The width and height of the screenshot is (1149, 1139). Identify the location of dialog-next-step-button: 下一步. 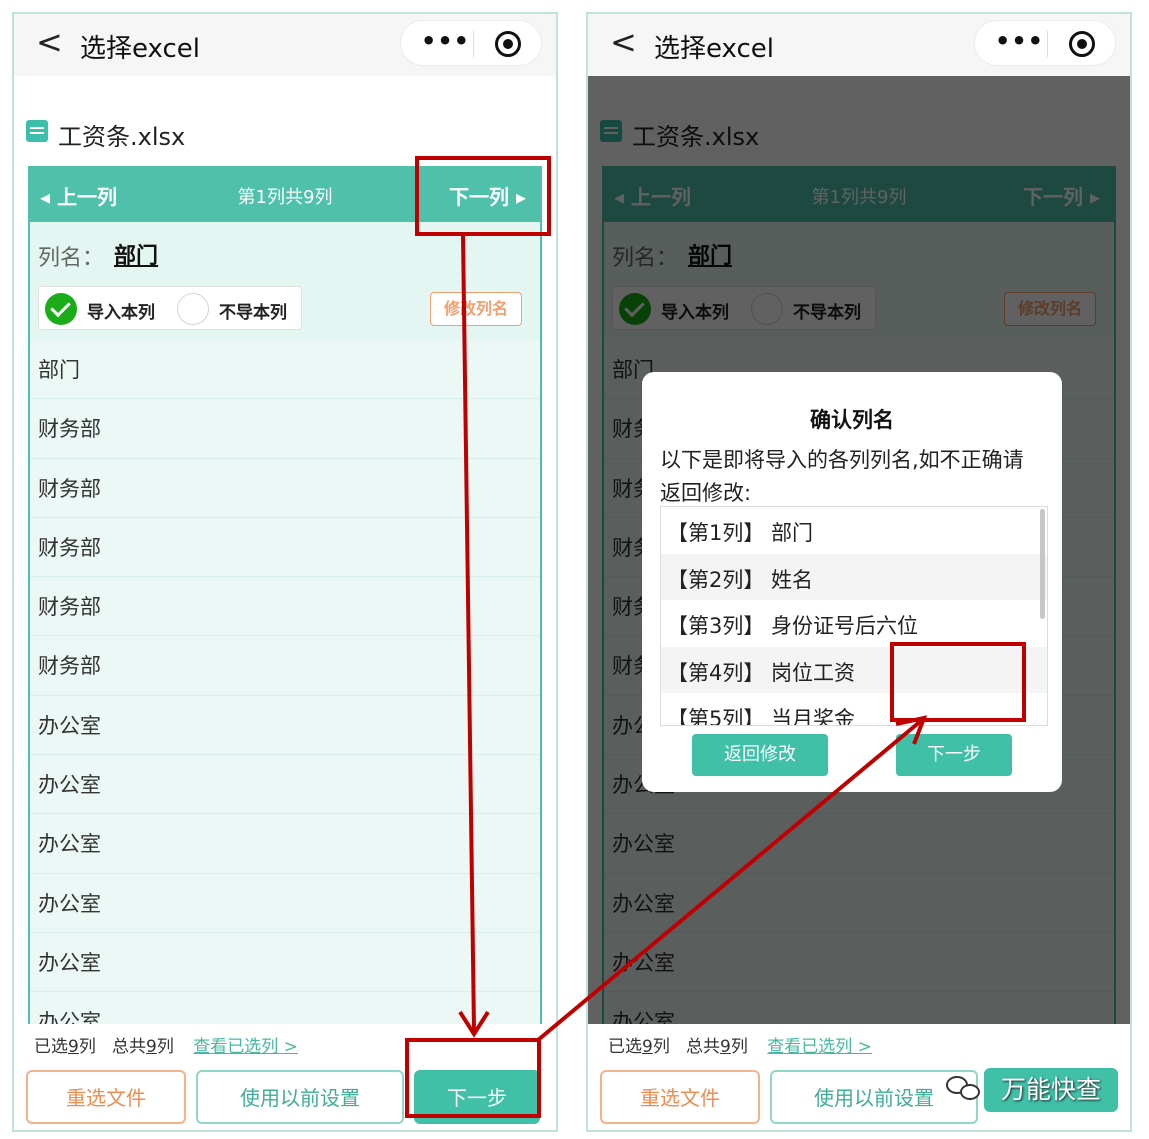
(954, 755).